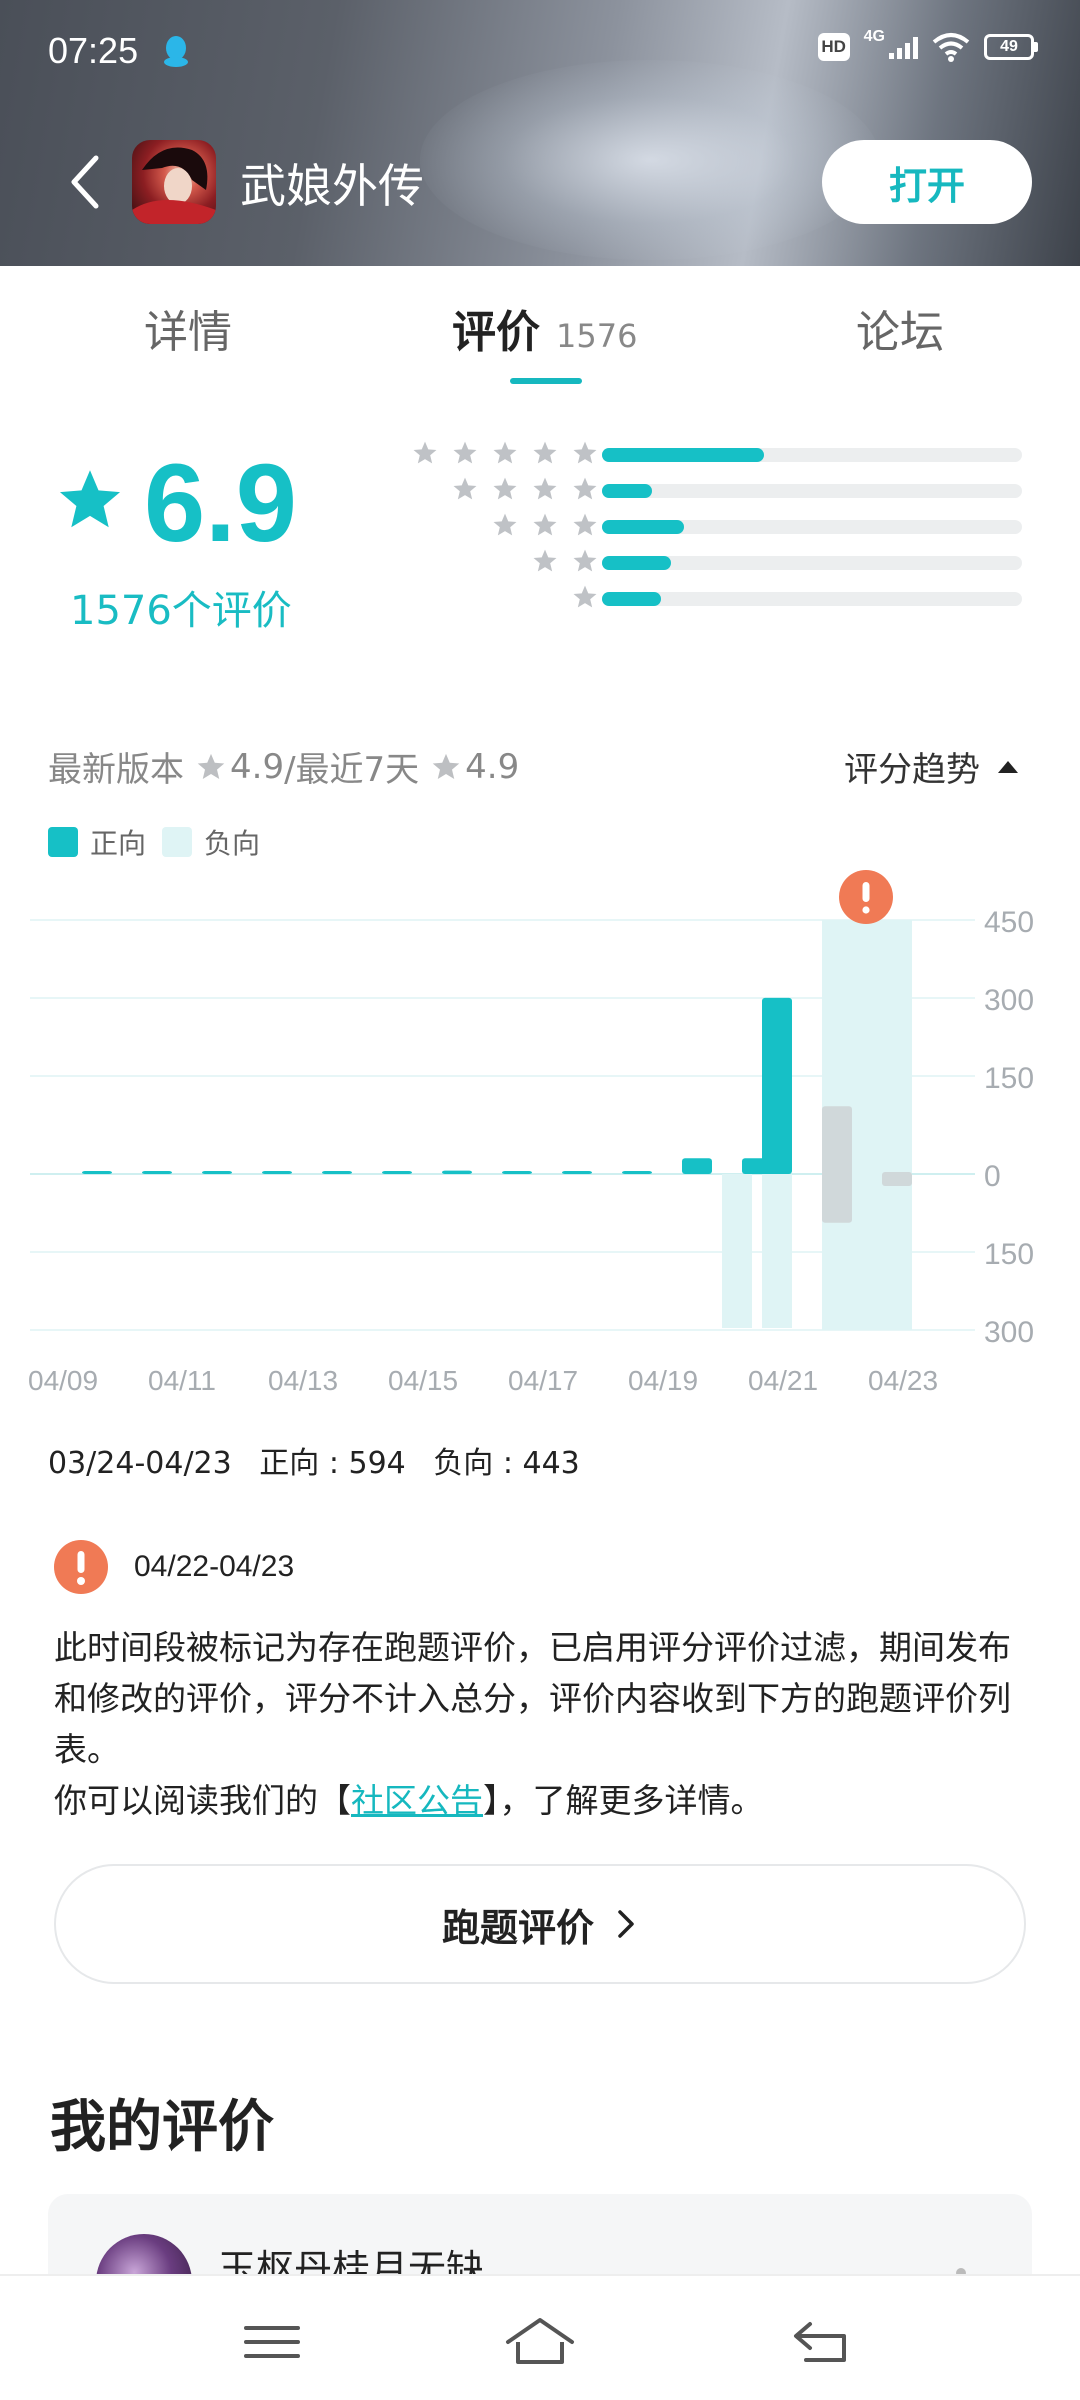 Image resolution: width=1080 pixels, height=2400 pixels. What do you see at coordinates (822, 2342) in the screenshot?
I see `back-nav-icon` at bounding box center [822, 2342].